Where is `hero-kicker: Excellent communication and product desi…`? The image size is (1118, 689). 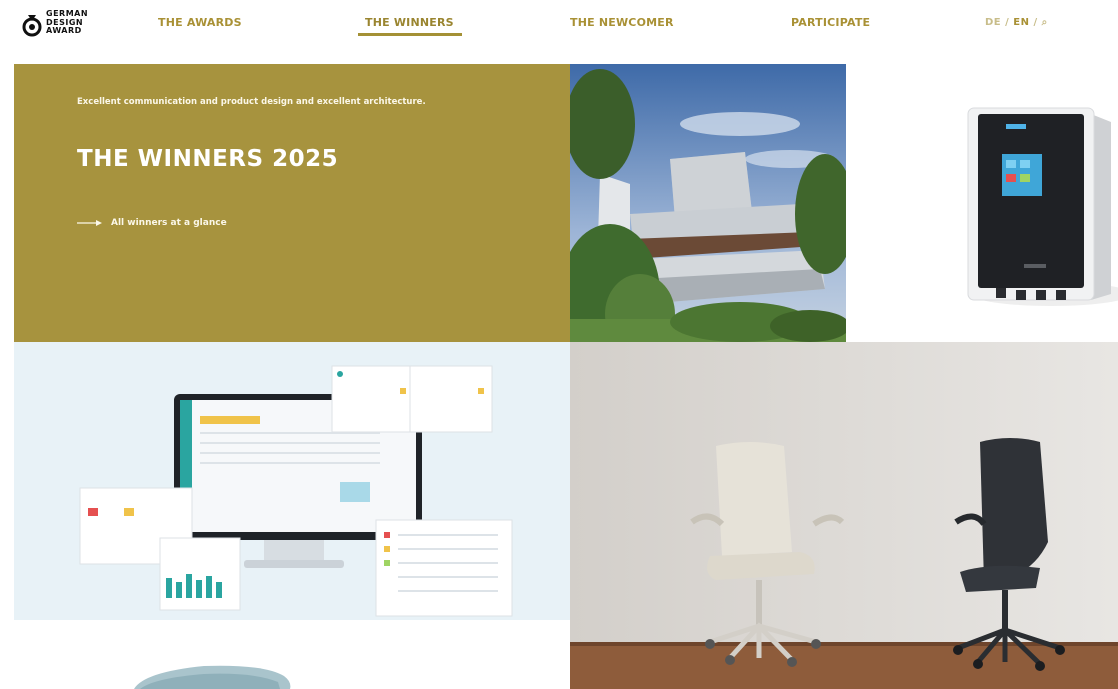 hero-kicker: Excellent communication and product desi… is located at coordinates (251, 102).